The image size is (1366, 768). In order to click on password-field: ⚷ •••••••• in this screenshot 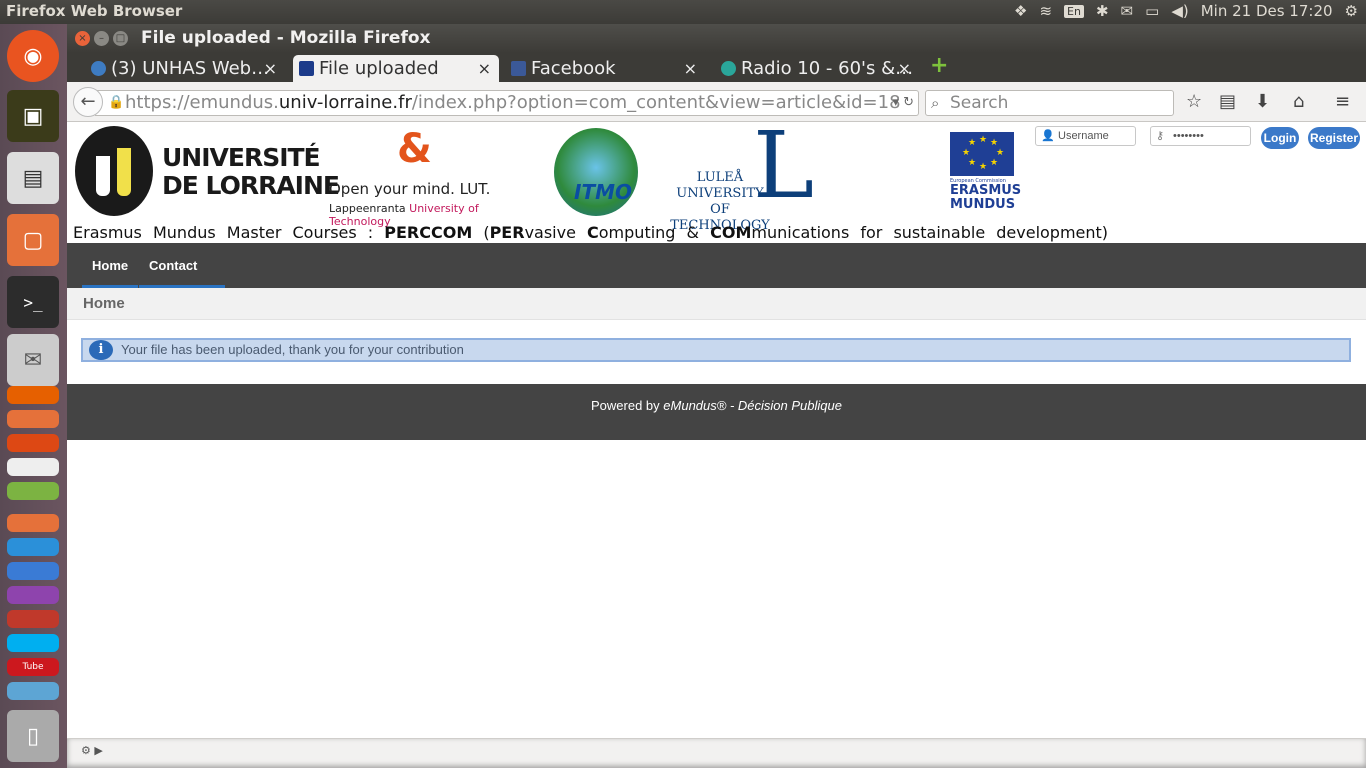, I will do `click(1200, 136)`.